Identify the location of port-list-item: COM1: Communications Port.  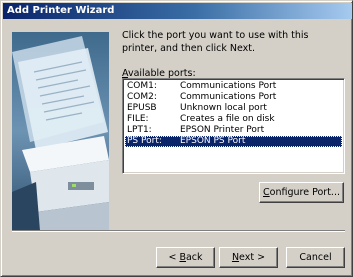
(233, 86).